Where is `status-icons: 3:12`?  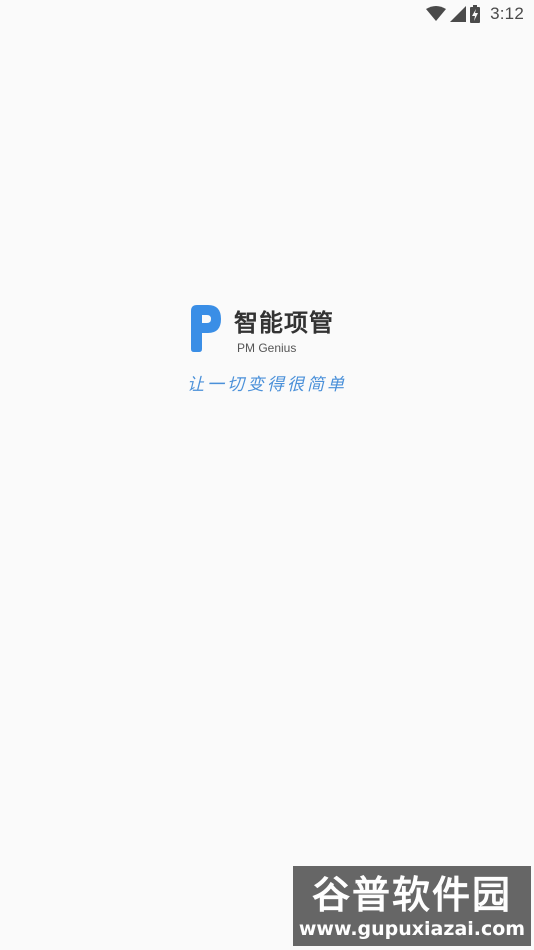 status-icons: 3:12 is located at coordinates (475, 14).